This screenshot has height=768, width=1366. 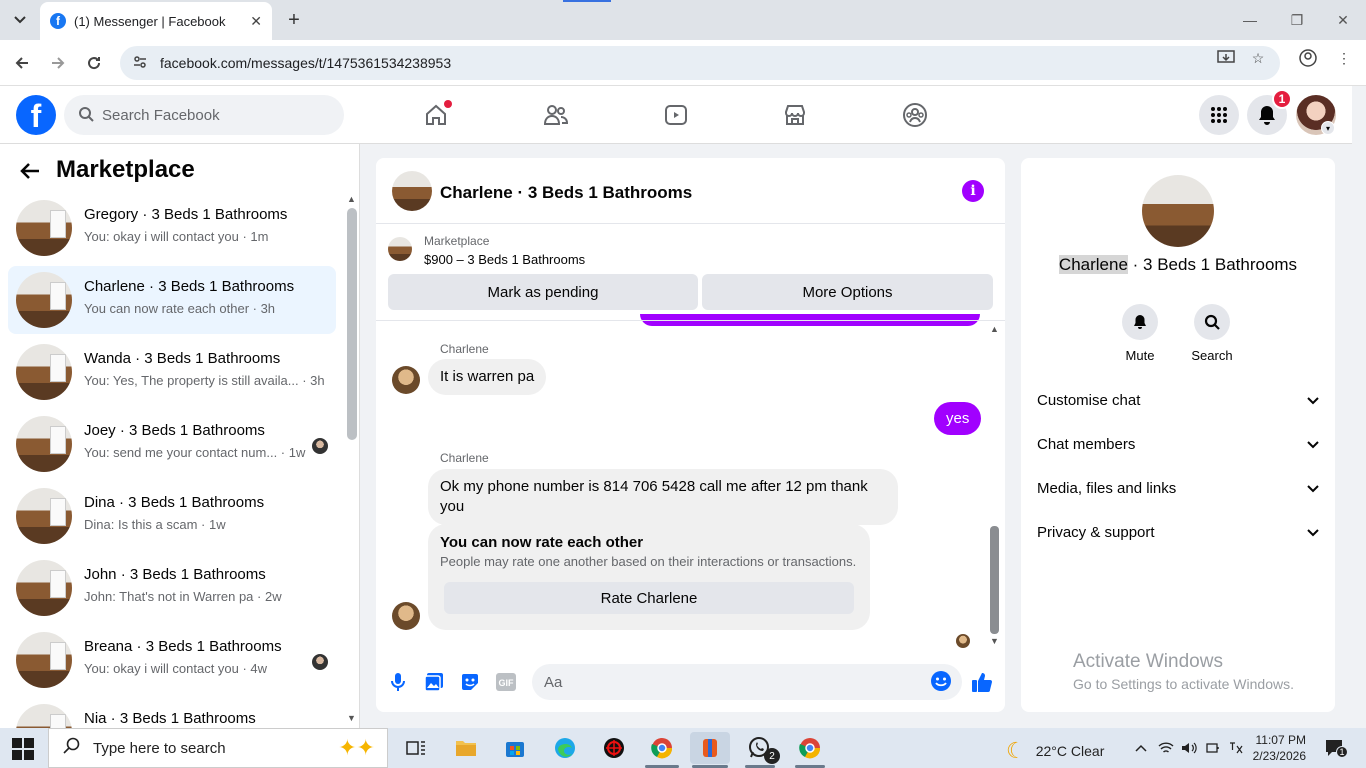 What do you see at coordinates (1089, 400) in the screenshot?
I see `section-label: Customise chat` at bounding box center [1089, 400].